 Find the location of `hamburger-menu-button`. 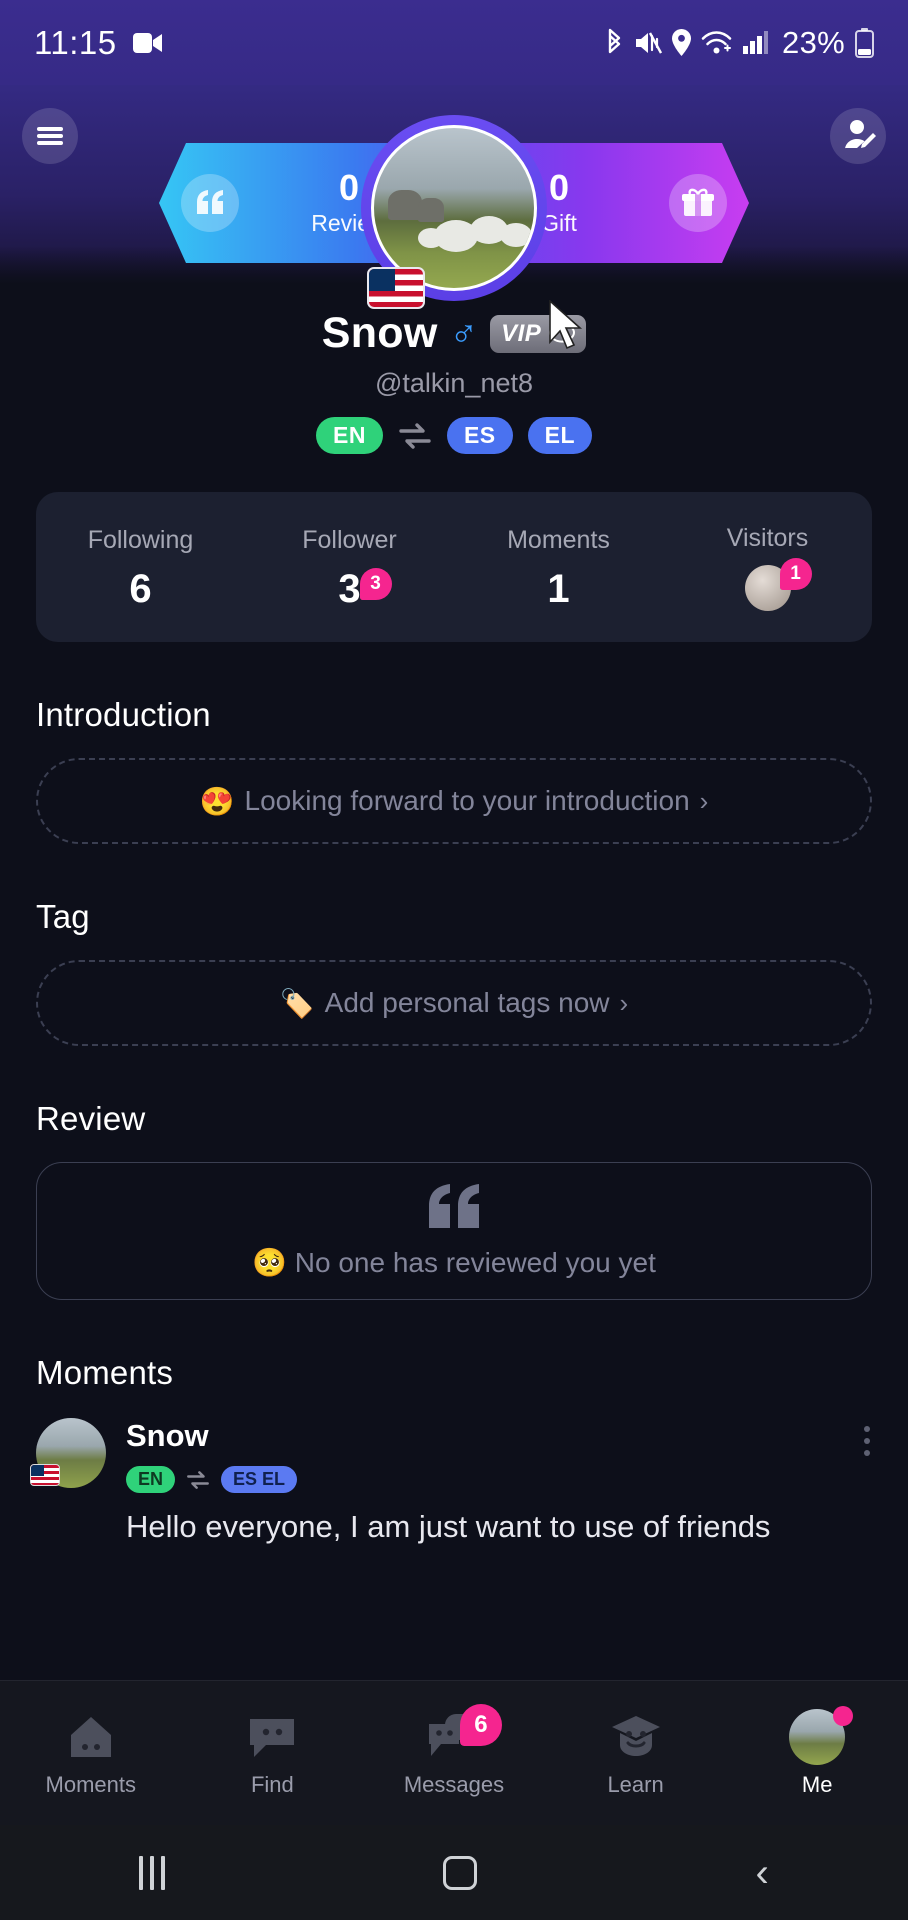

hamburger-menu-button is located at coordinates (50, 136).